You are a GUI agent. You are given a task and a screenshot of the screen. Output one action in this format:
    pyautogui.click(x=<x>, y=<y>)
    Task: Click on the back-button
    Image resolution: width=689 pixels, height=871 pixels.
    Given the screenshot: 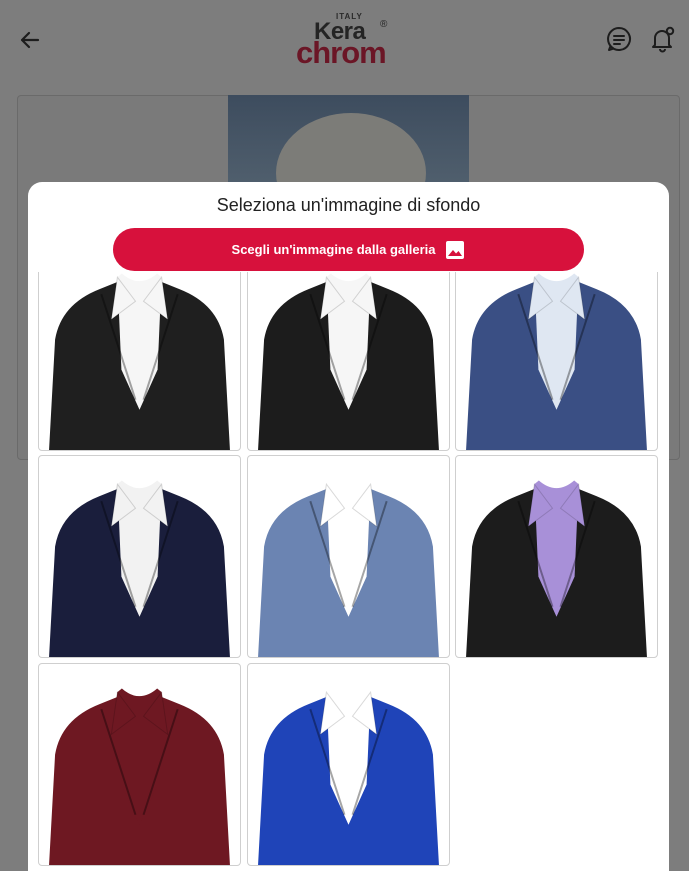 What is the action you would take?
    pyautogui.click(x=30, y=40)
    